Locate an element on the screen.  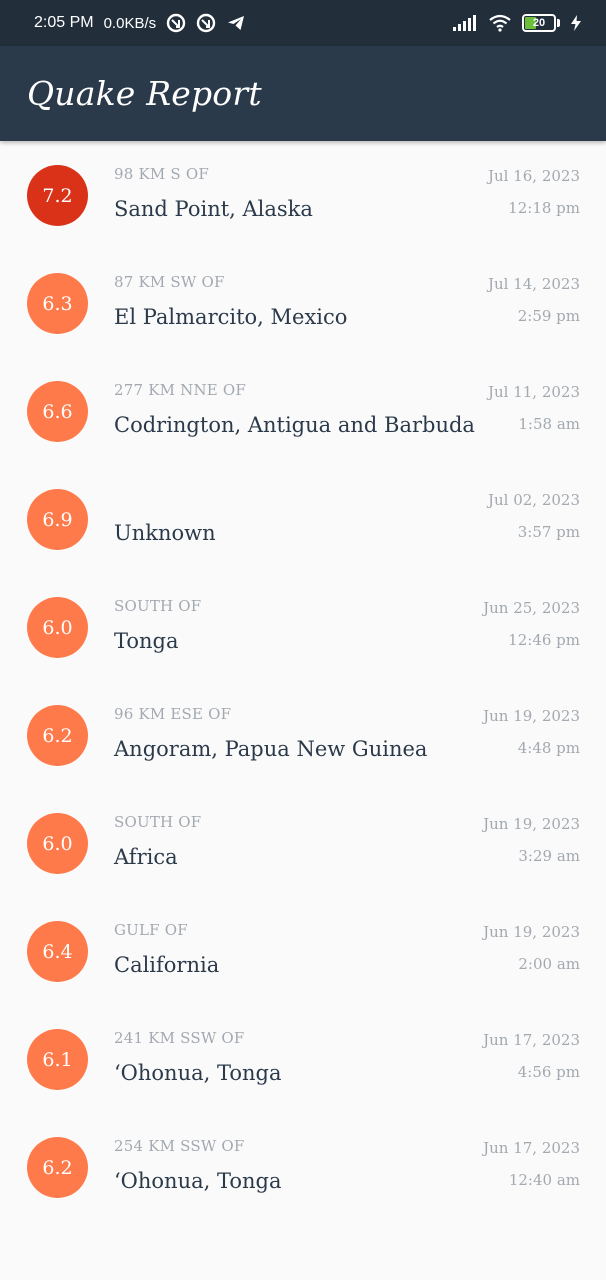
quake-date: Jul 16, 2023 is located at coordinates (533, 176).